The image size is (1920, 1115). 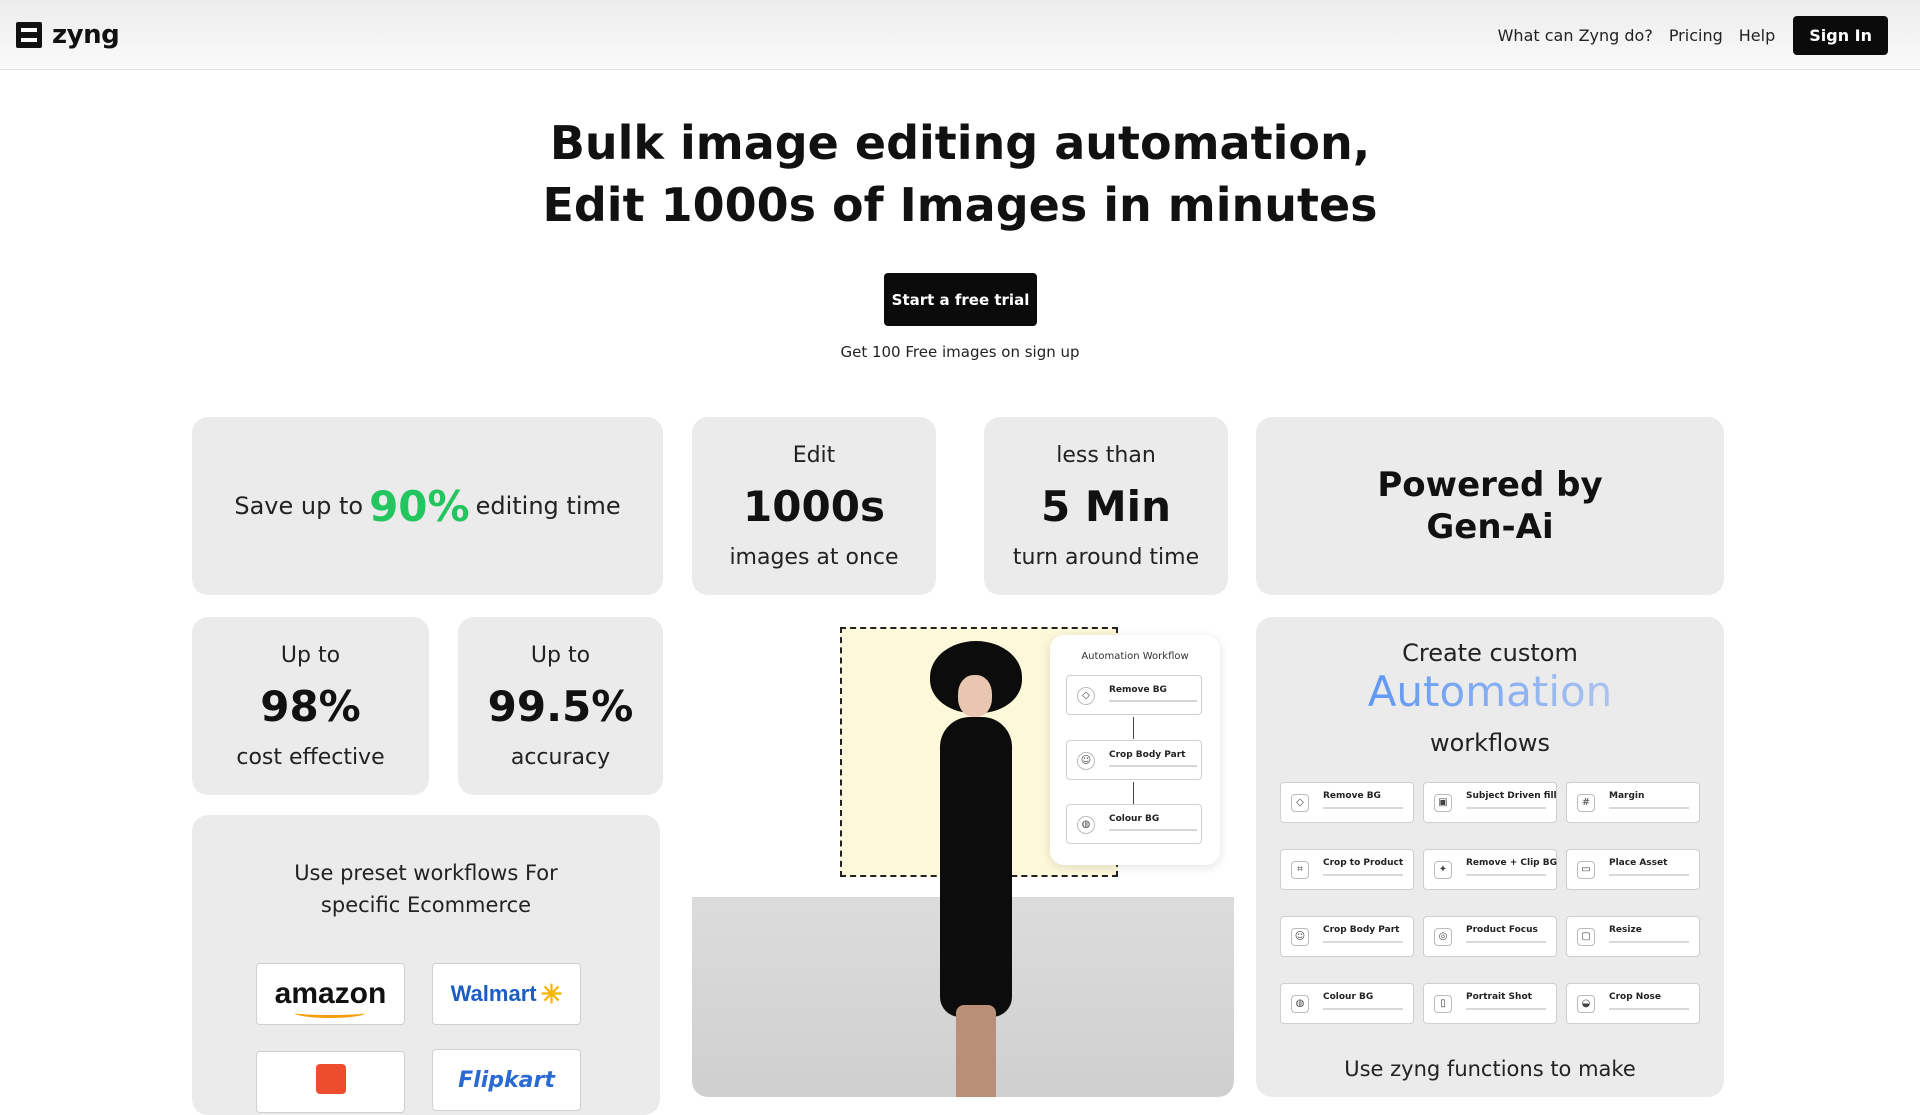 What do you see at coordinates (551, 993) in the screenshot?
I see `walmart-spark-icon: ✳` at bounding box center [551, 993].